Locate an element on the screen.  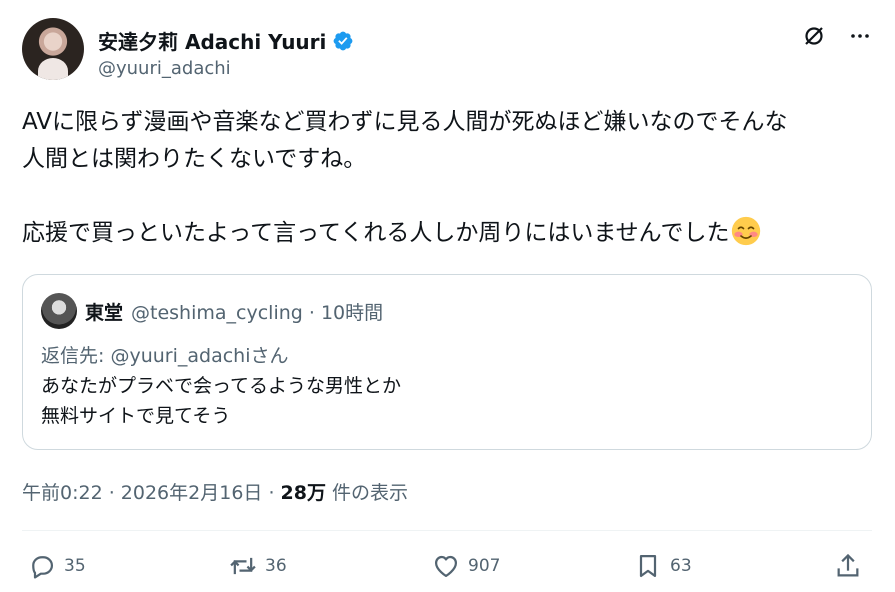
quoted-tweet-header: 東堂 @teshima_cycling · 10時間 is located at coordinates (212, 311).